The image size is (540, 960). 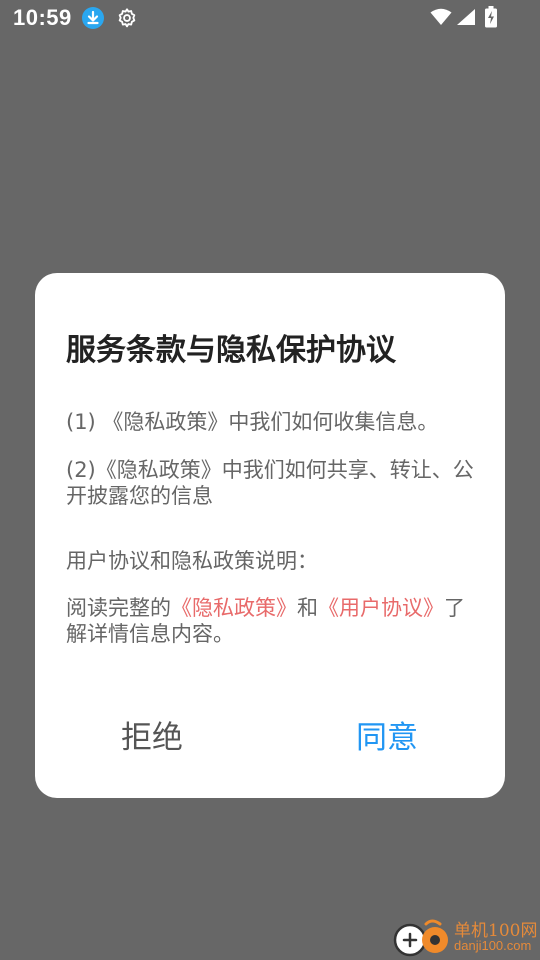 What do you see at coordinates (231, 350) in the screenshot?
I see `dialog-title: 服务条款与隐私保护协议` at bounding box center [231, 350].